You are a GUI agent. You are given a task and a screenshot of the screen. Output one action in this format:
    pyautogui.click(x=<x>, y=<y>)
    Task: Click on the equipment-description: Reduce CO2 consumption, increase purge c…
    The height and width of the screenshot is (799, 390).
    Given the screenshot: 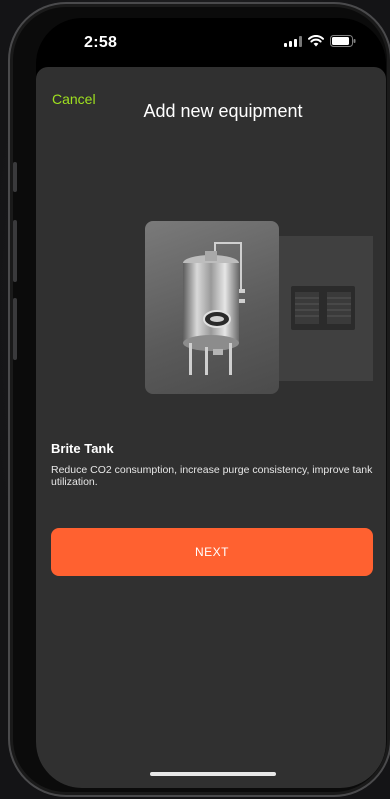 What is the action you would take?
    pyautogui.click(x=212, y=476)
    